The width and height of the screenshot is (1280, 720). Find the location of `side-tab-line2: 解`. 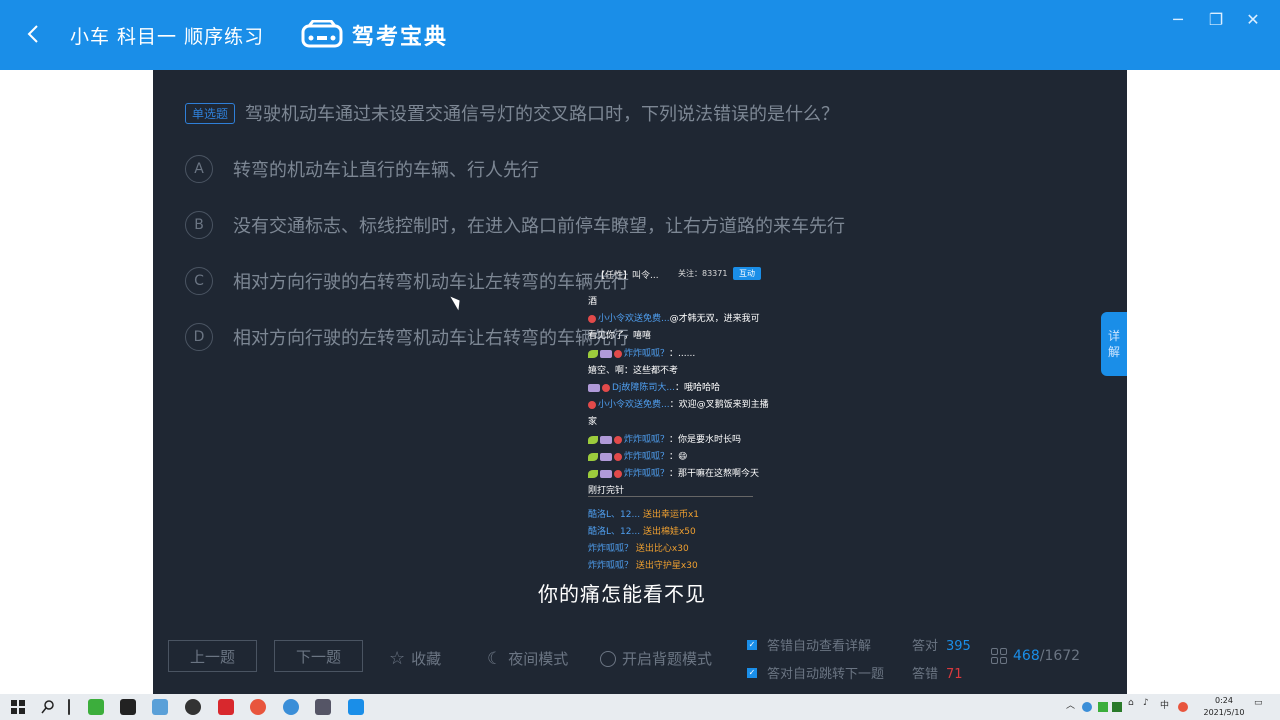

side-tab-line2: 解 is located at coordinates (1113, 352).